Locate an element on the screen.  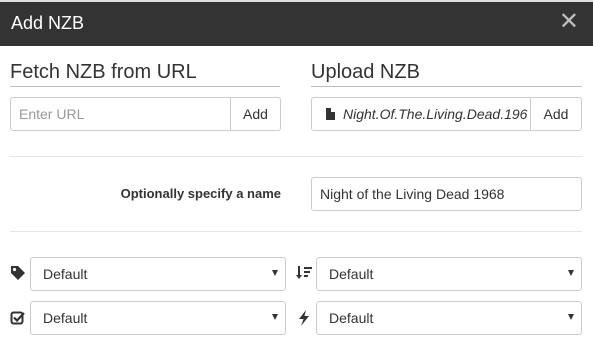
postprocess-select: Default is located at coordinates (158, 318).